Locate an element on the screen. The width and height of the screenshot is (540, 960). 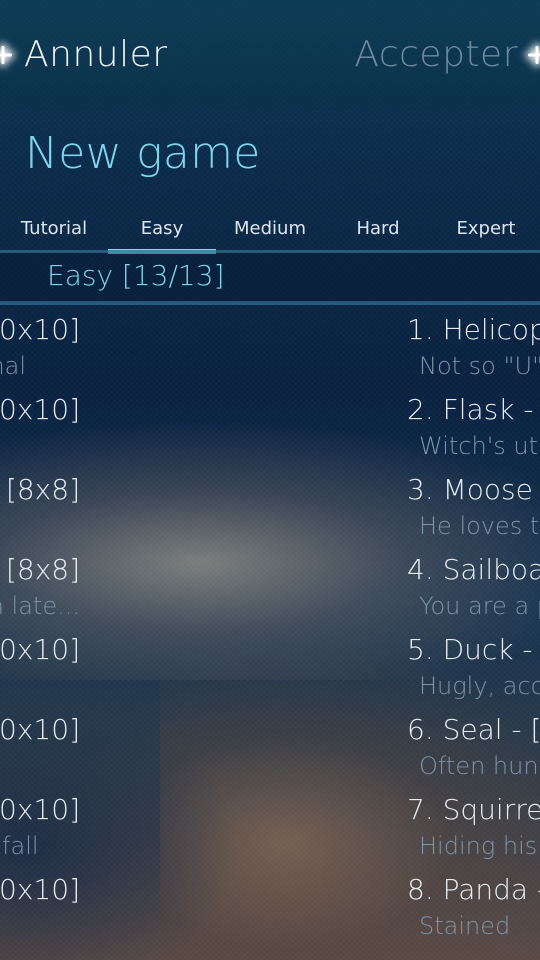
list-item: 7. Squirrel Hiding his r is located at coordinates (473, 826).